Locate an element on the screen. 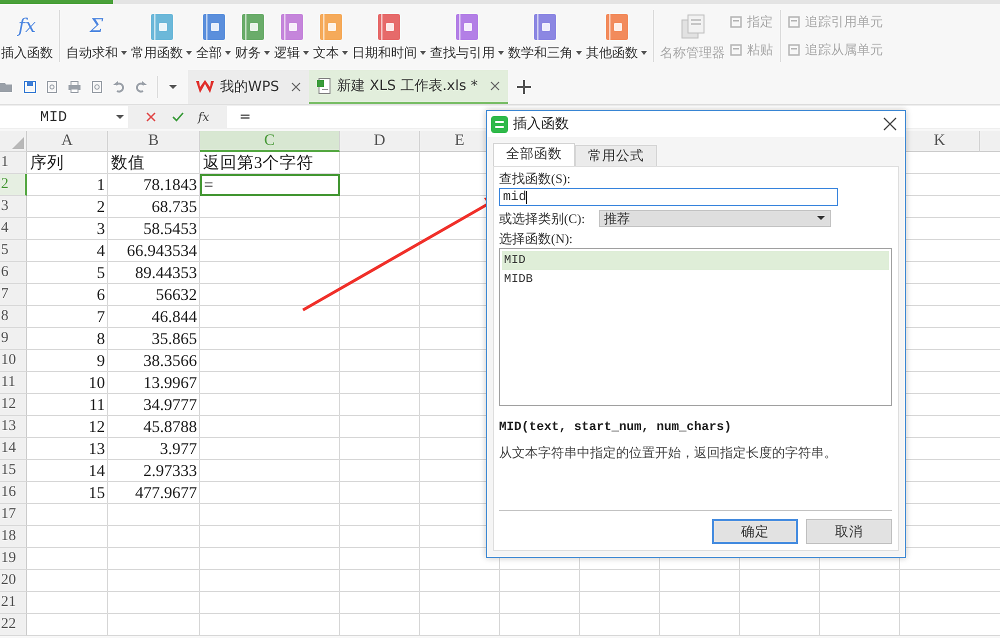 The height and width of the screenshot is (638, 1000). table-cell-text: 序列 is located at coordinates (47, 163).